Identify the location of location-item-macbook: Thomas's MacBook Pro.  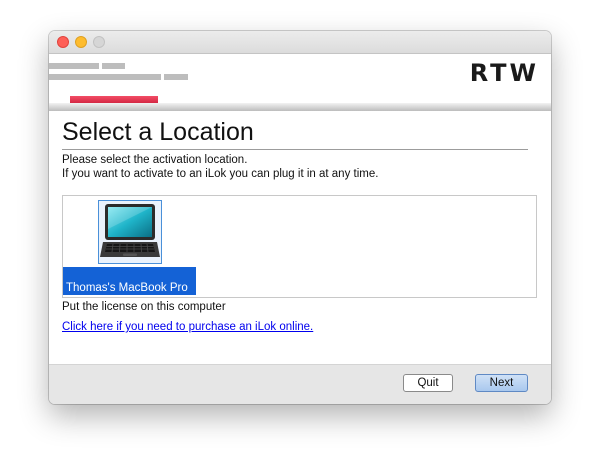
(129, 246).